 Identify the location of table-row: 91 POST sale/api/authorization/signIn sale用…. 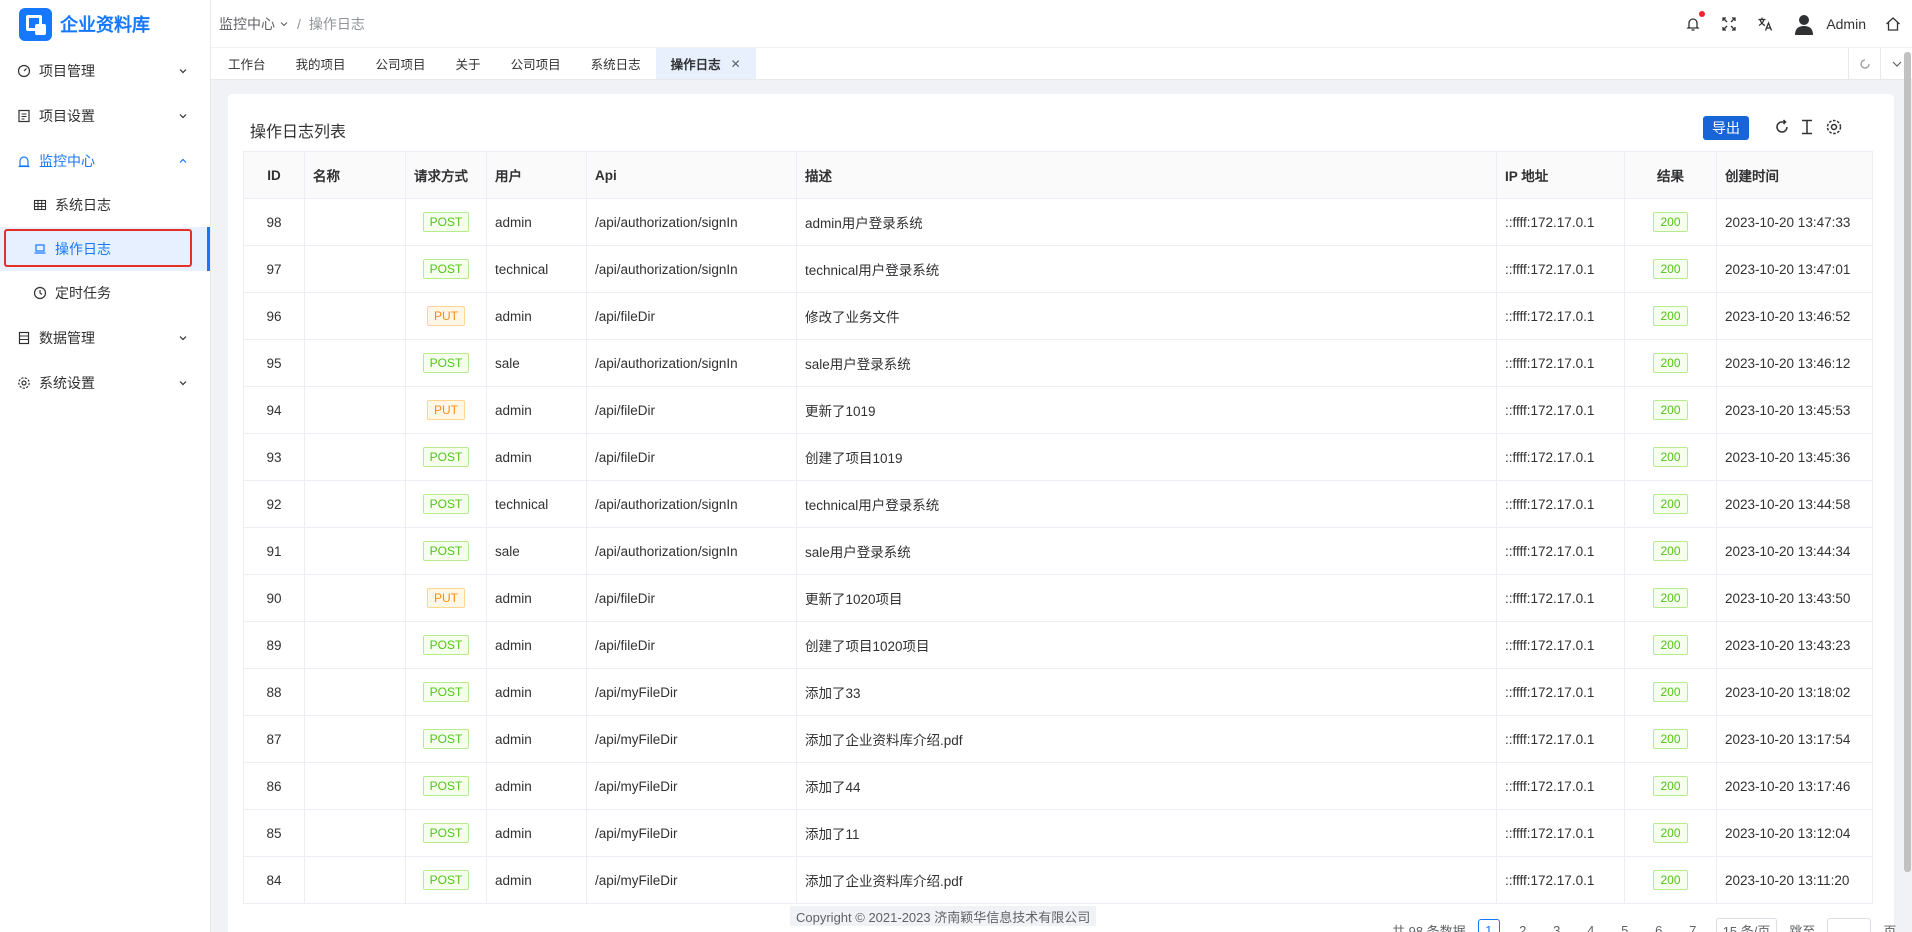
(1058, 551).